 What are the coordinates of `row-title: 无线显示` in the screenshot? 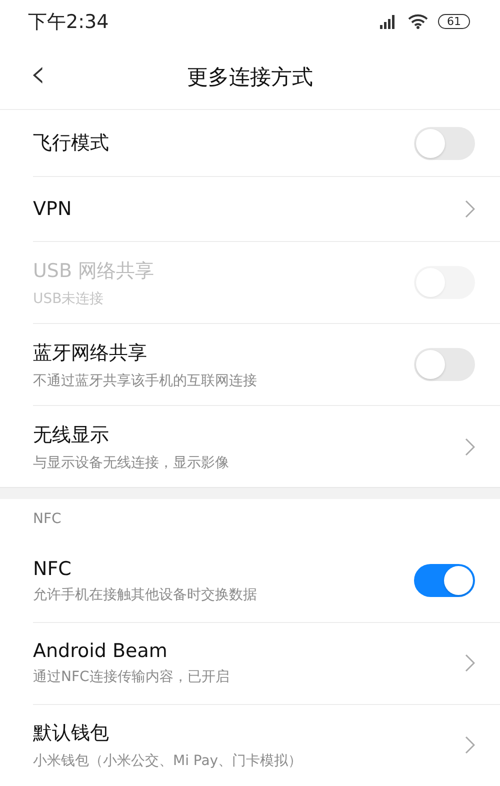 It's located at (71, 435).